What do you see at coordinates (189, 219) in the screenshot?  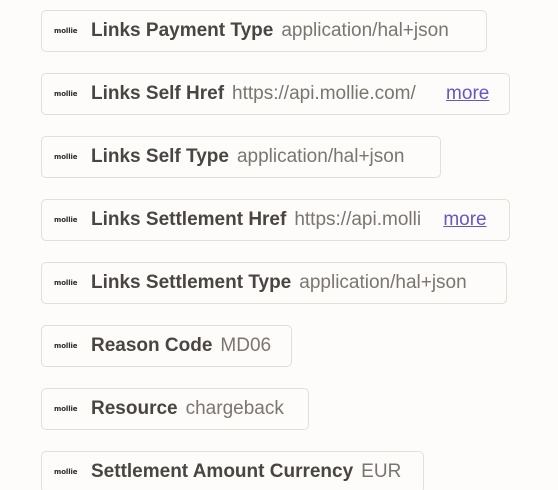 I see `field-label: Links Settlement Href` at bounding box center [189, 219].